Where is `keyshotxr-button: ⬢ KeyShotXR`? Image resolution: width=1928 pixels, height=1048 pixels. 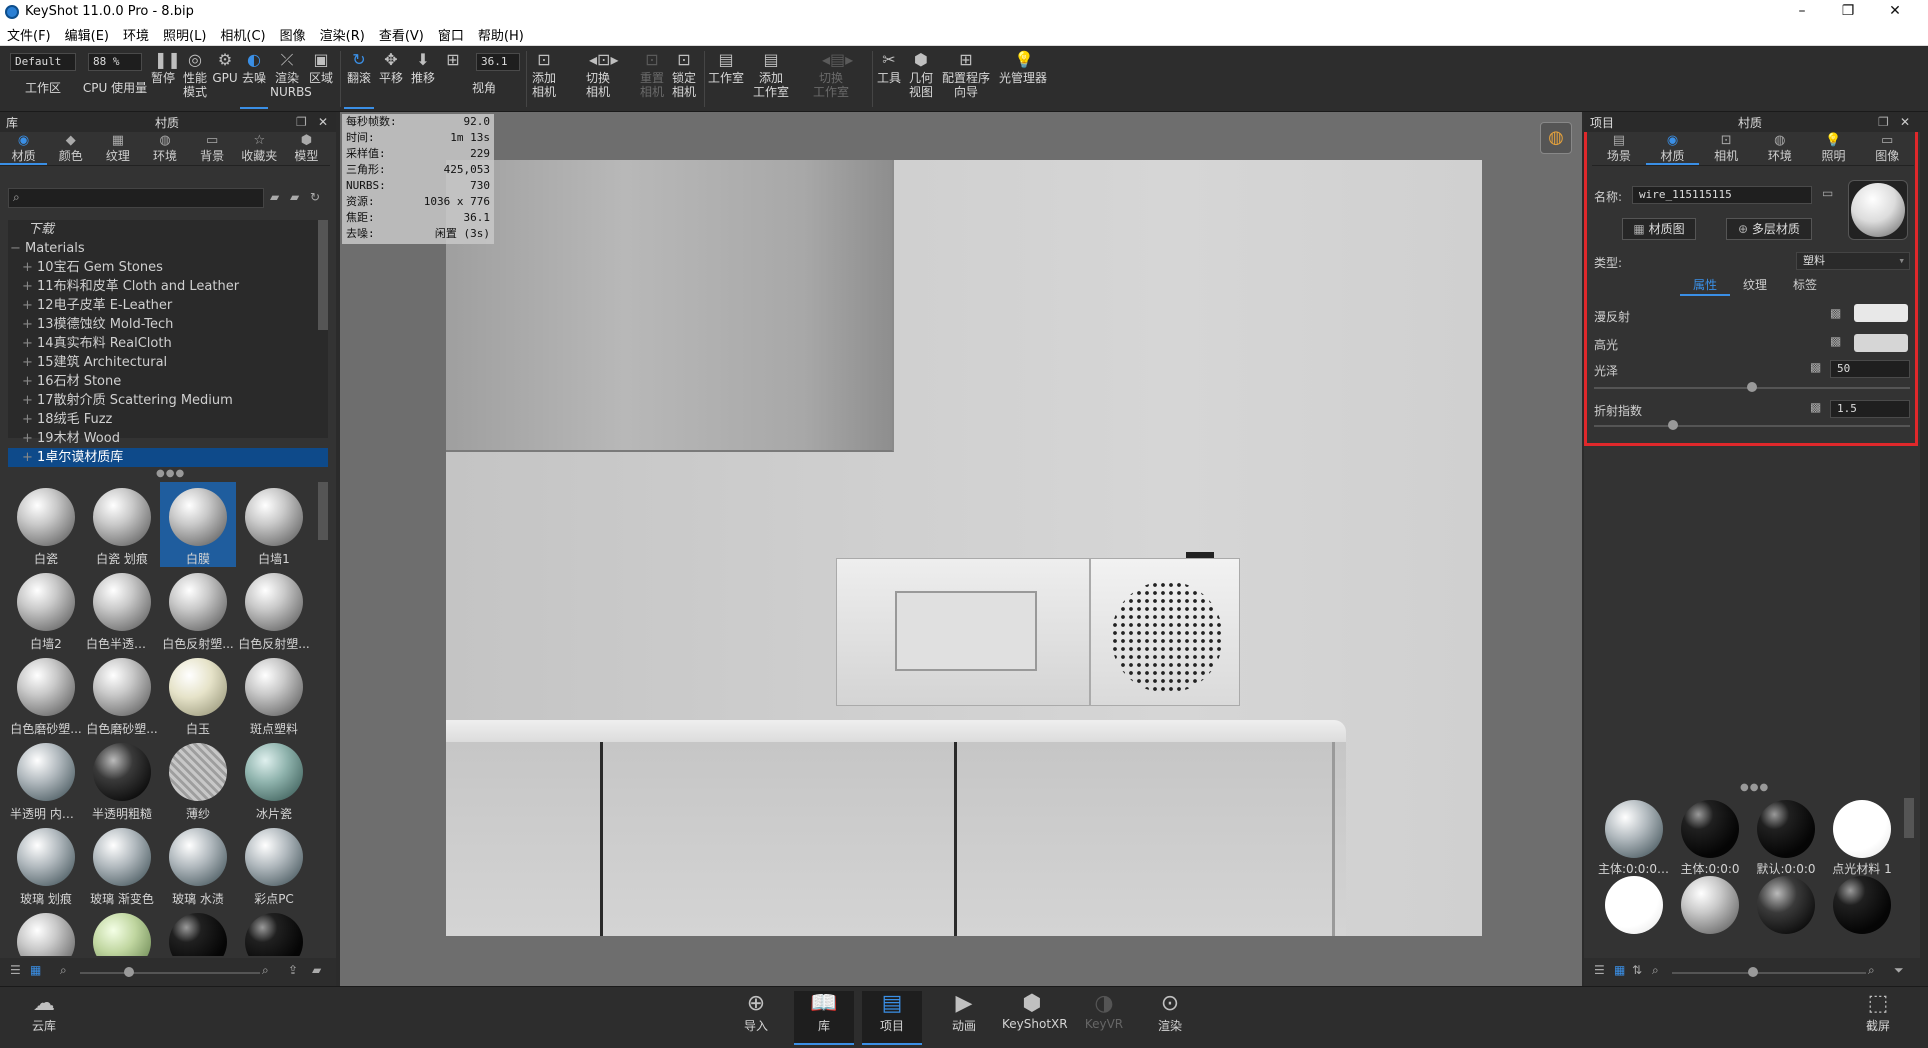
keyshotxr-button: ⬢ KeyShotXR is located at coordinates (1035, 1018).